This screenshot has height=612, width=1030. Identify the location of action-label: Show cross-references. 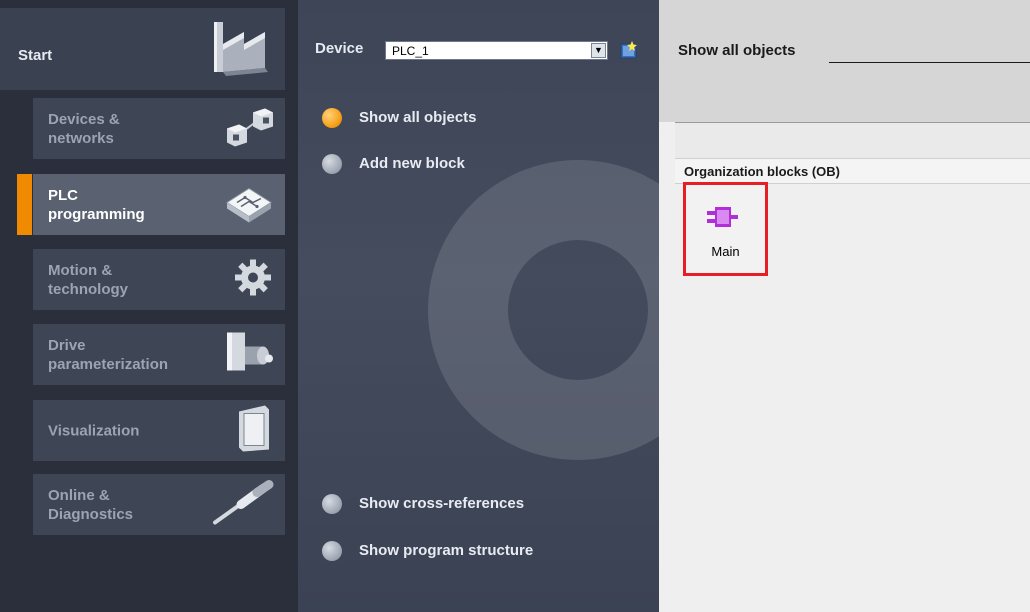
(442, 503).